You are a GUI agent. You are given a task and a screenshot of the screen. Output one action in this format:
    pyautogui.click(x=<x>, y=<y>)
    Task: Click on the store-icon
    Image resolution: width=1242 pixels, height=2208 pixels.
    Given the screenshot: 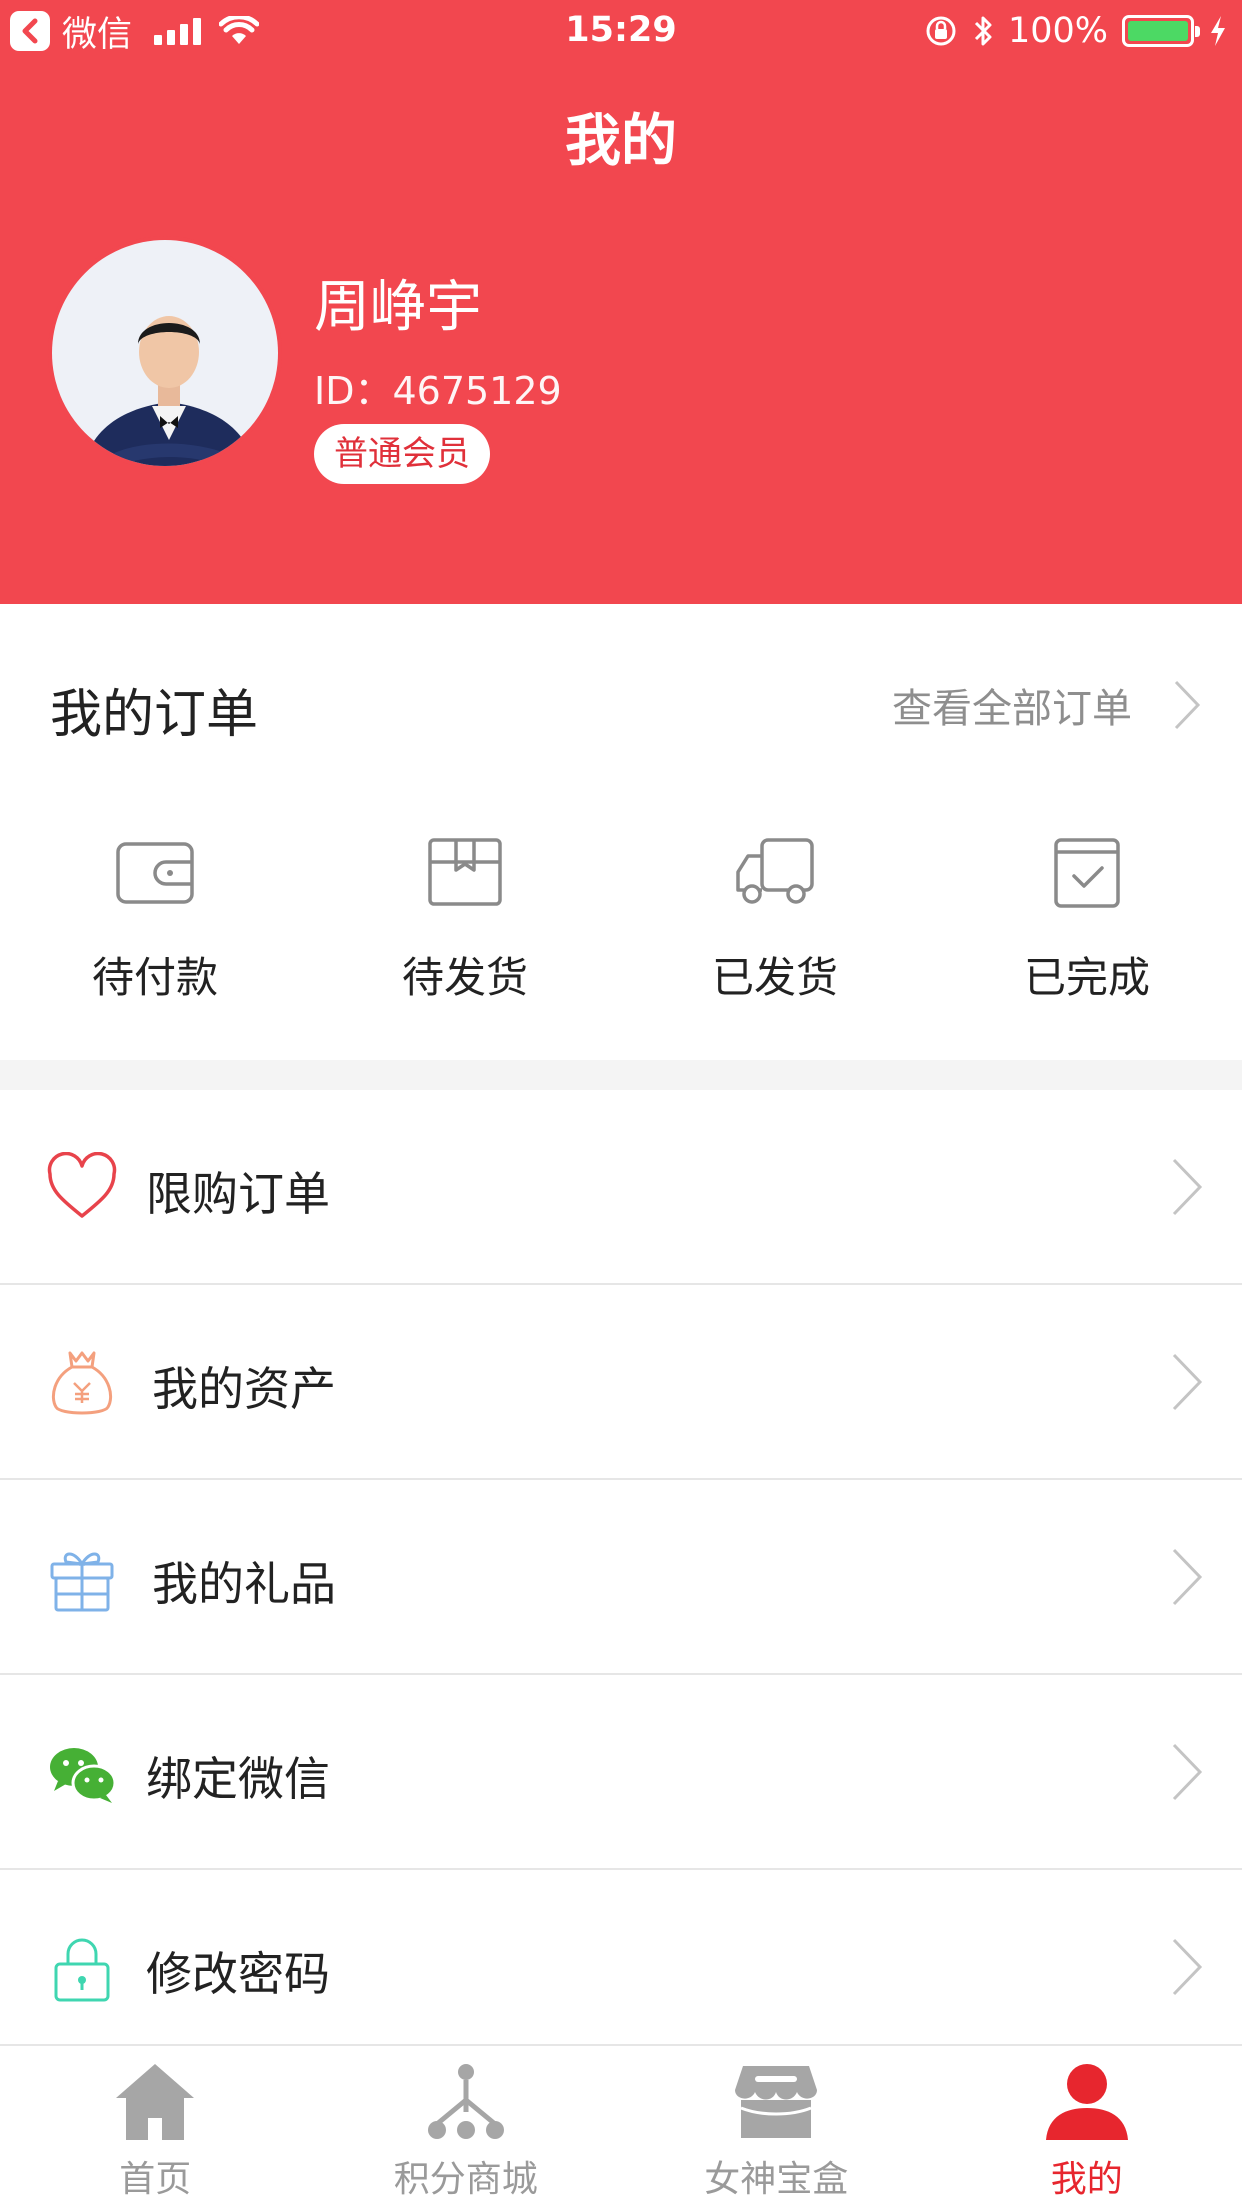 What is the action you would take?
    pyautogui.click(x=776, y=2102)
    